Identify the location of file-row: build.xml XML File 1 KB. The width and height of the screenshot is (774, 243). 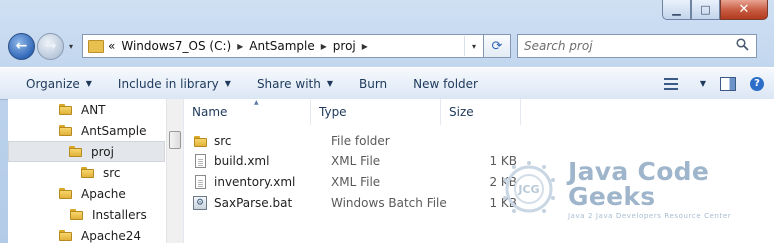
(354, 161).